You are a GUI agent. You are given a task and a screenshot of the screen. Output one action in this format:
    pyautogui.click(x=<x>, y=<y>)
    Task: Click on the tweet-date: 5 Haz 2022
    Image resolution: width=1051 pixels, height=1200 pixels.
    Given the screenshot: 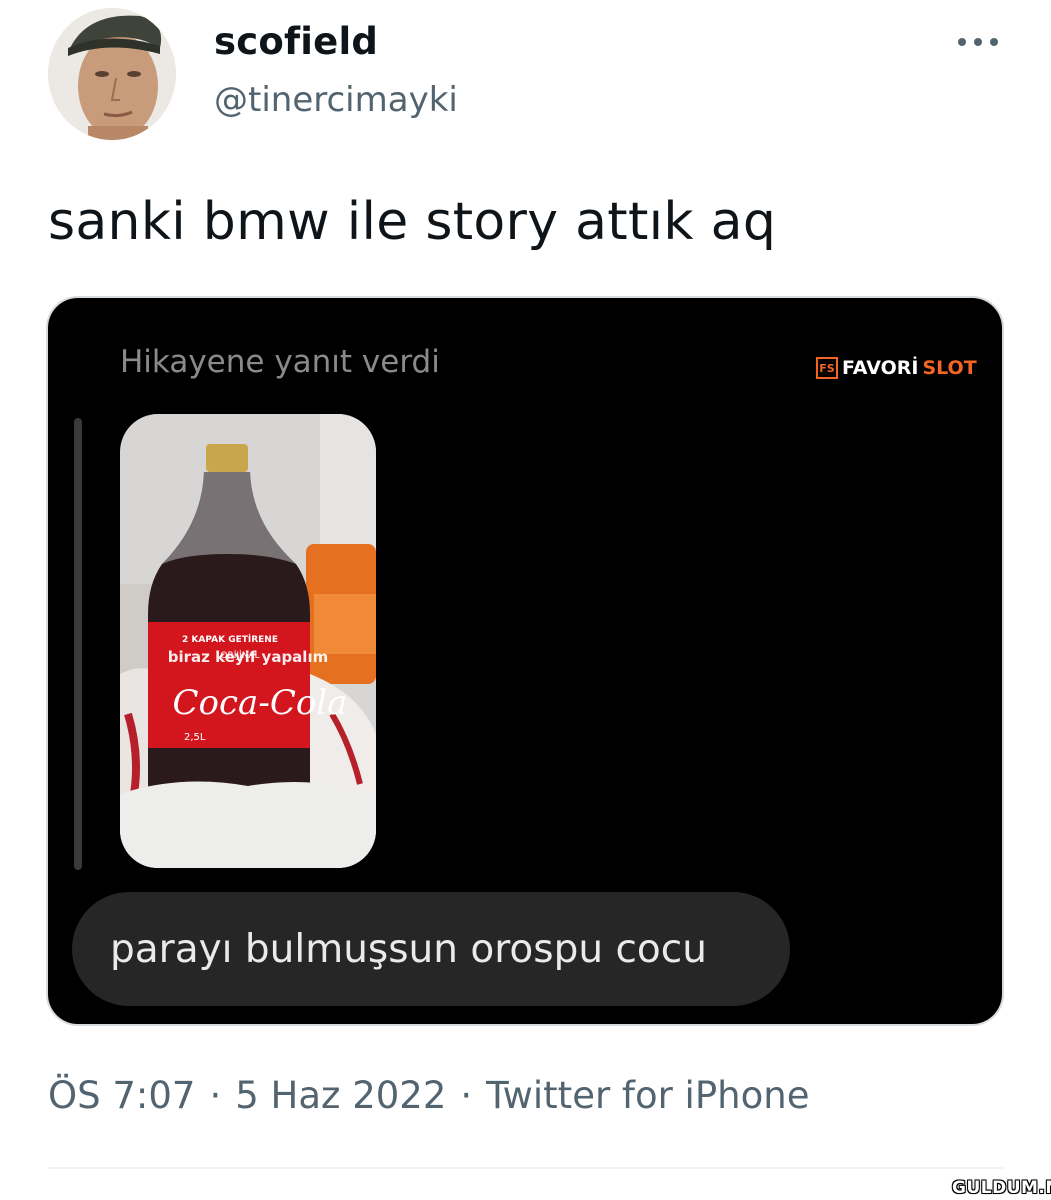 What is the action you would take?
    pyautogui.click(x=340, y=1095)
    